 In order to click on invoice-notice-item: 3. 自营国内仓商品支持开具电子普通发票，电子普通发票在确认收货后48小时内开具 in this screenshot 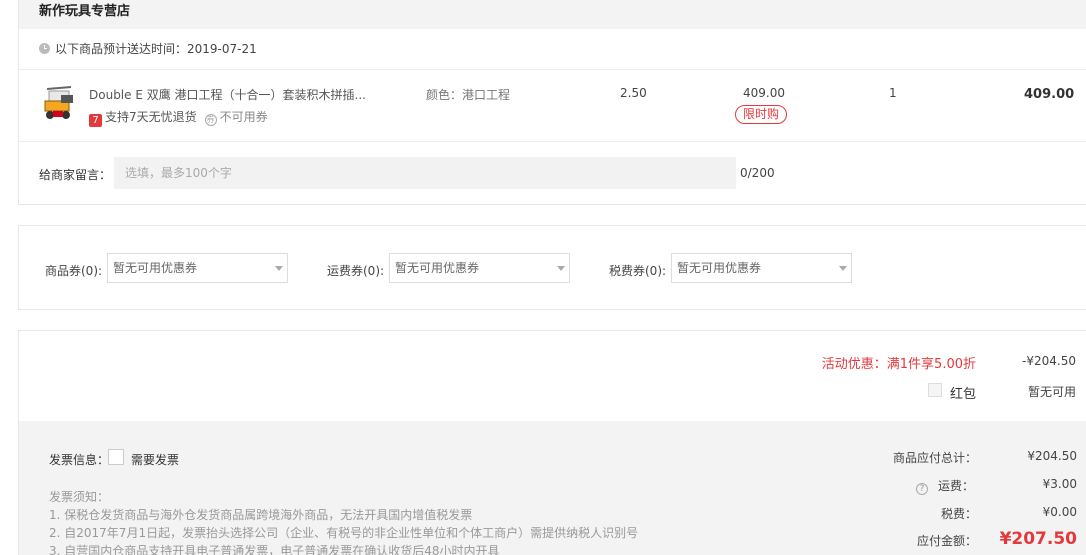, I will do `click(274, 549)`.